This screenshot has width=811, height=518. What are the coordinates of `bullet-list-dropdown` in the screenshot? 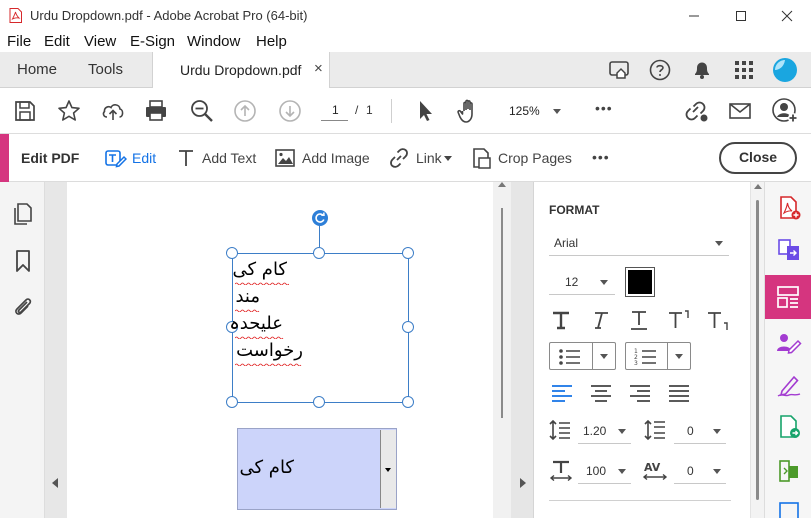 It's located at (582, 356).